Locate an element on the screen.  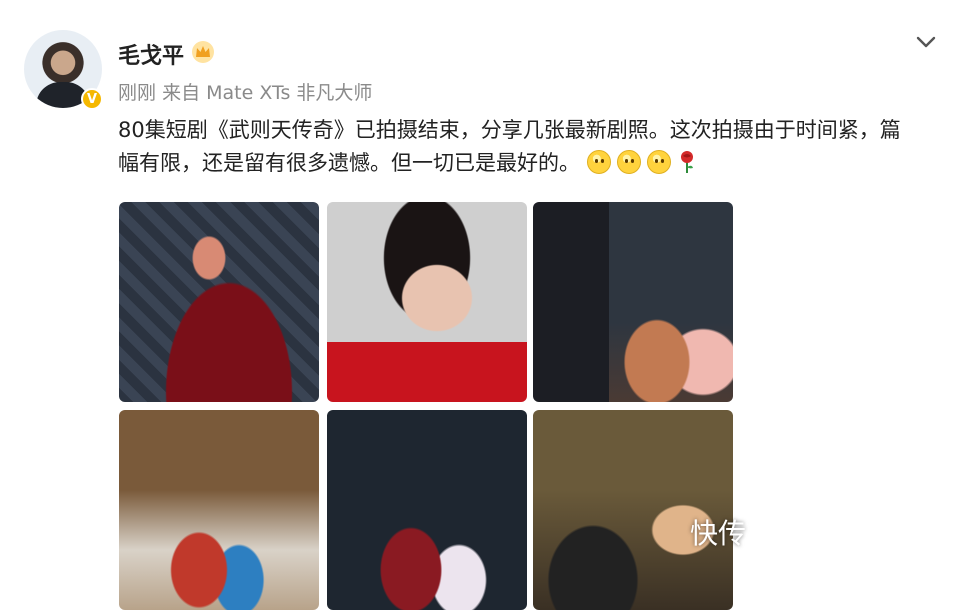
post-source: 来自 Mate XTs 非凡大师 is located at coordinates (267, 93).